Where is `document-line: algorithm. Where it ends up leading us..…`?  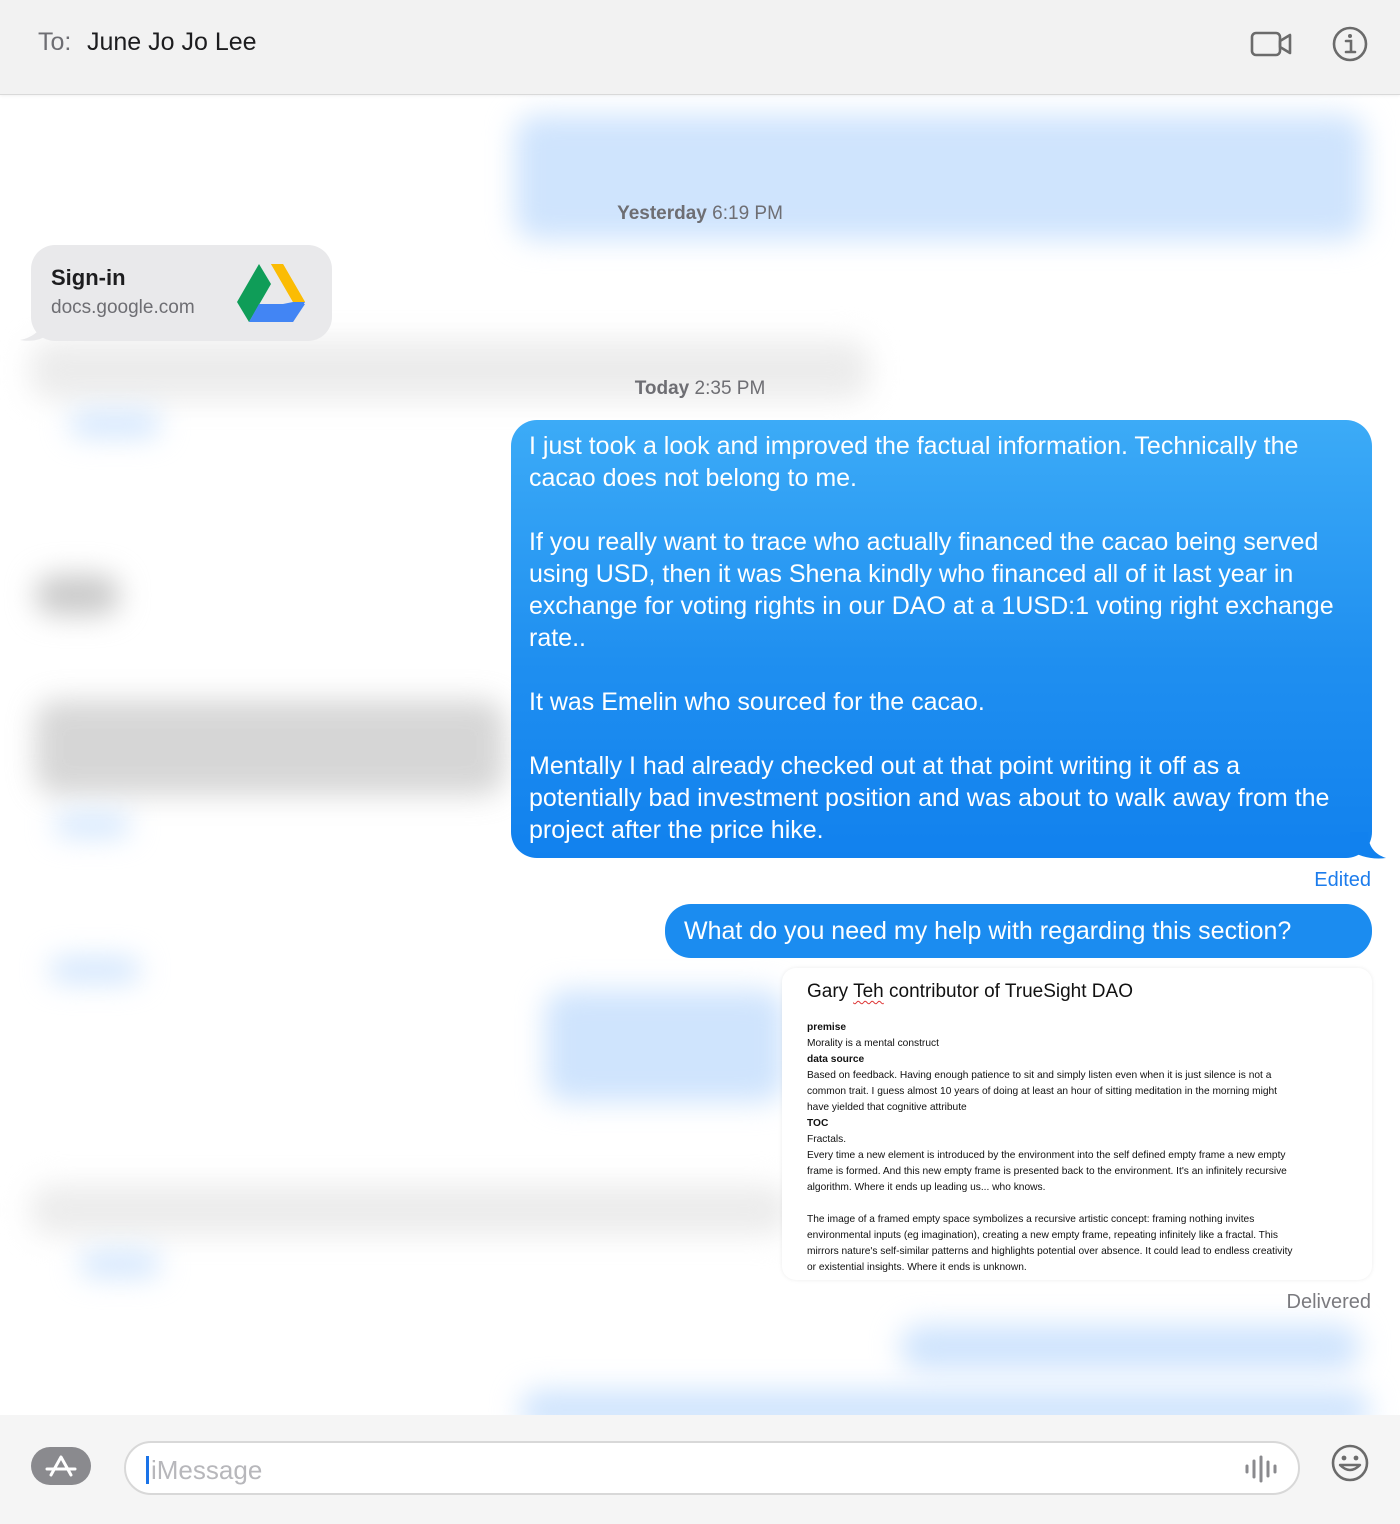 document-line: algorithm. Where it ends up leading us..… is located at coordinates (926, 1187).